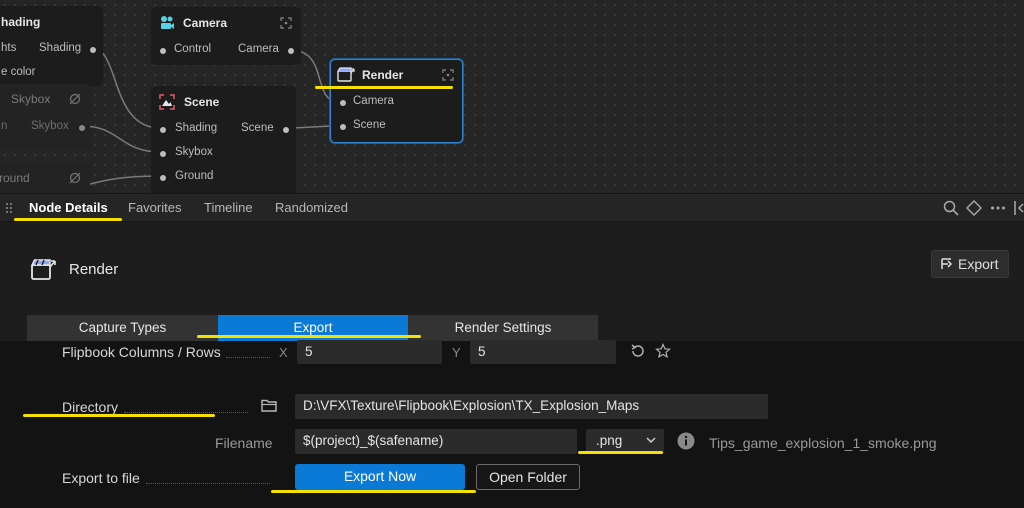  I want to click on node-title: Skybox, so click(31, 99).